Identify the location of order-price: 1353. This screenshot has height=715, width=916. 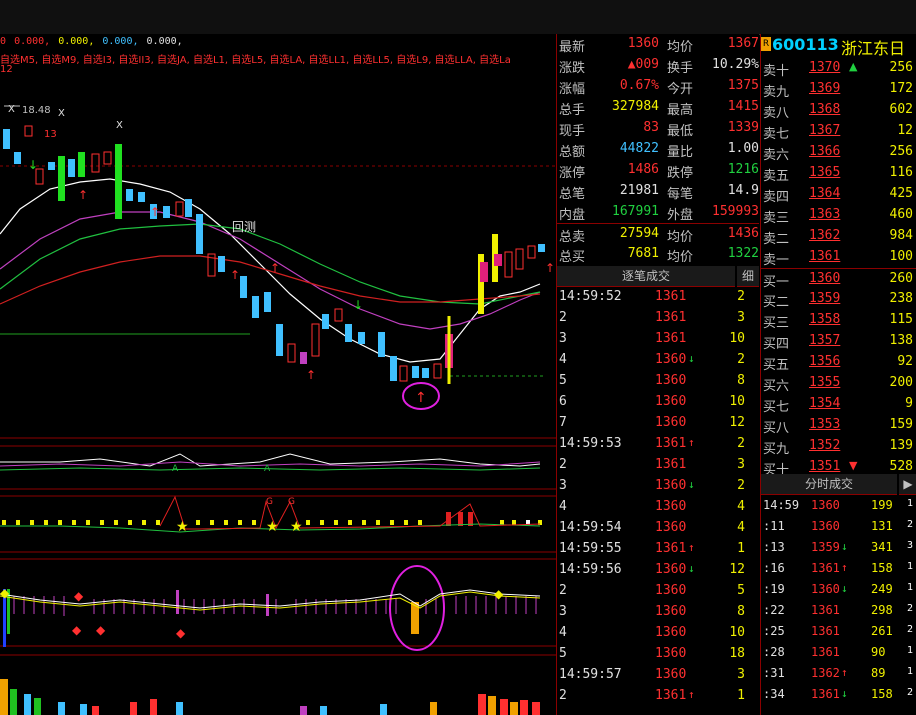
(824, 424).